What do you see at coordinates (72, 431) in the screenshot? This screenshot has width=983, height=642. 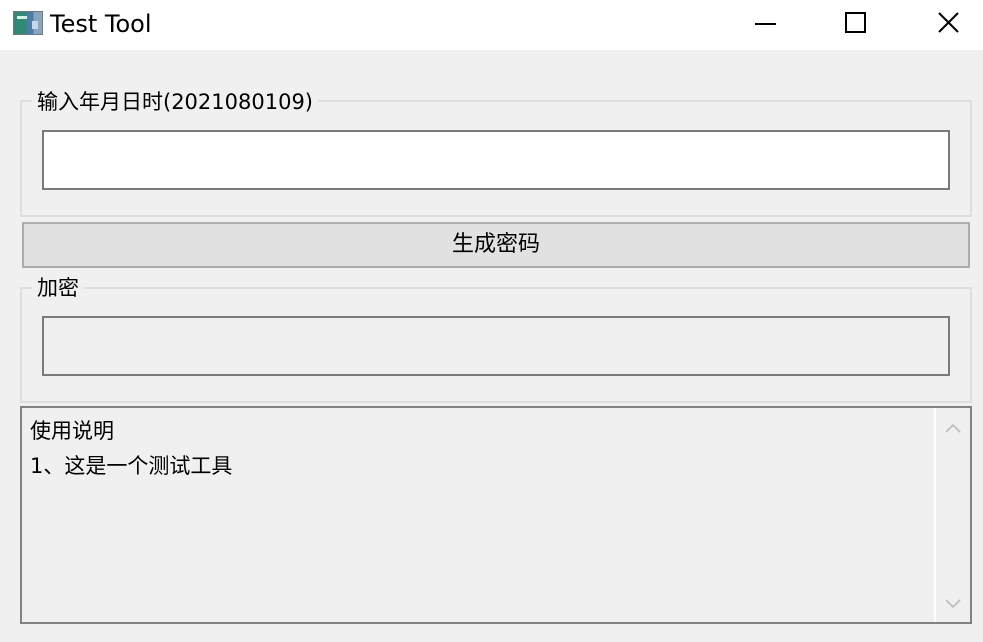 I see `instructions-heading: 使用说明` at bounding box center [72, 431].